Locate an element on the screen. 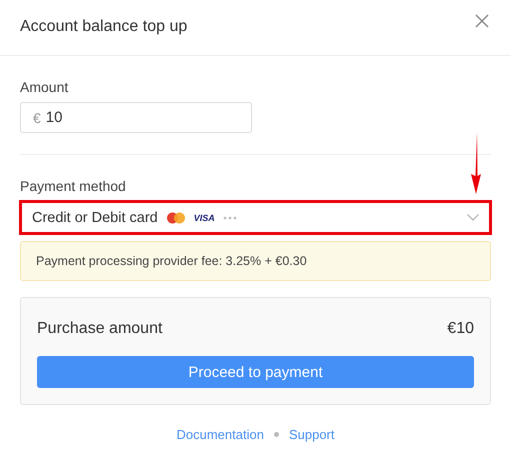  close-icon is located at coordinates (482, 21).